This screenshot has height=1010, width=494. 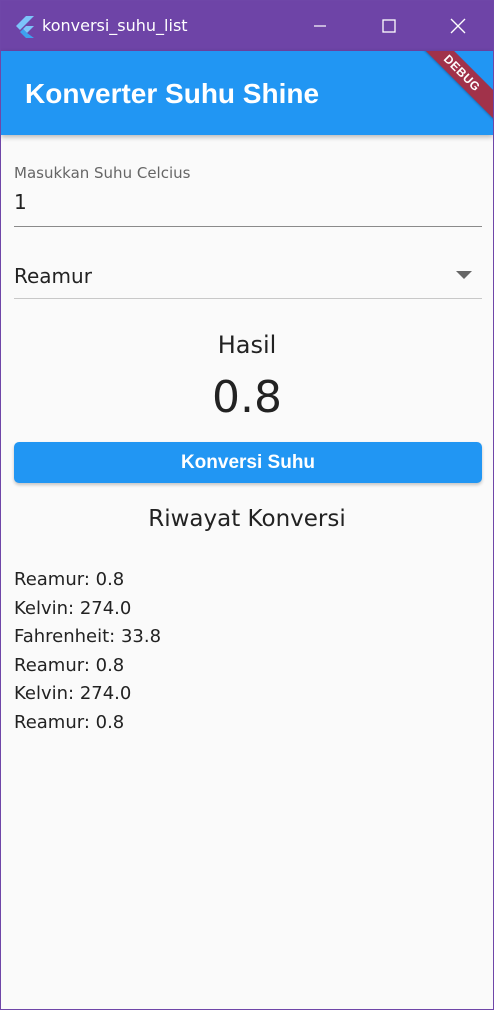 I want to click on unit-dropdown-value: Reamur, so click(x=53, y=276).